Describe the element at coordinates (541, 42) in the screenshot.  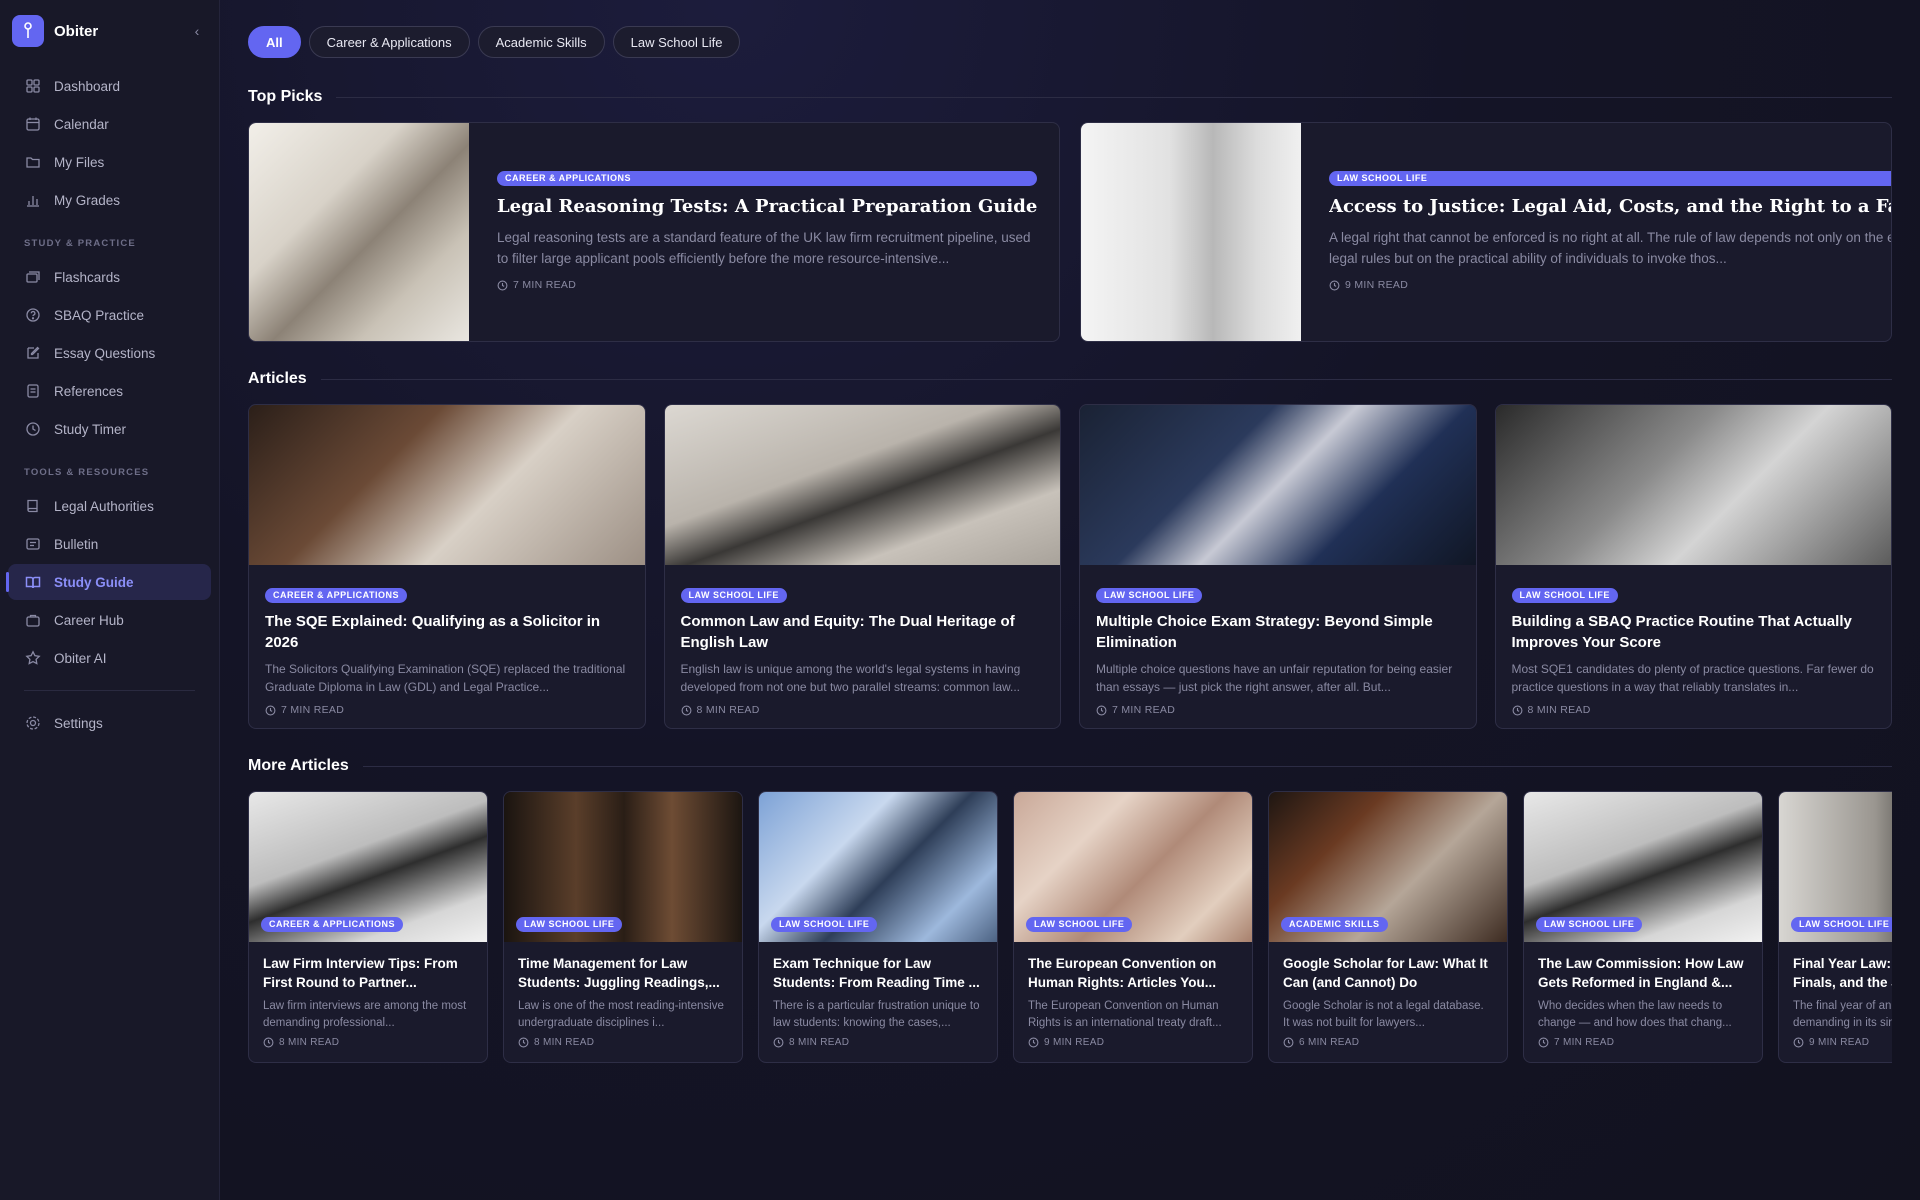
I see `filter-chip-academic-skills: Academic Skills` at that location.